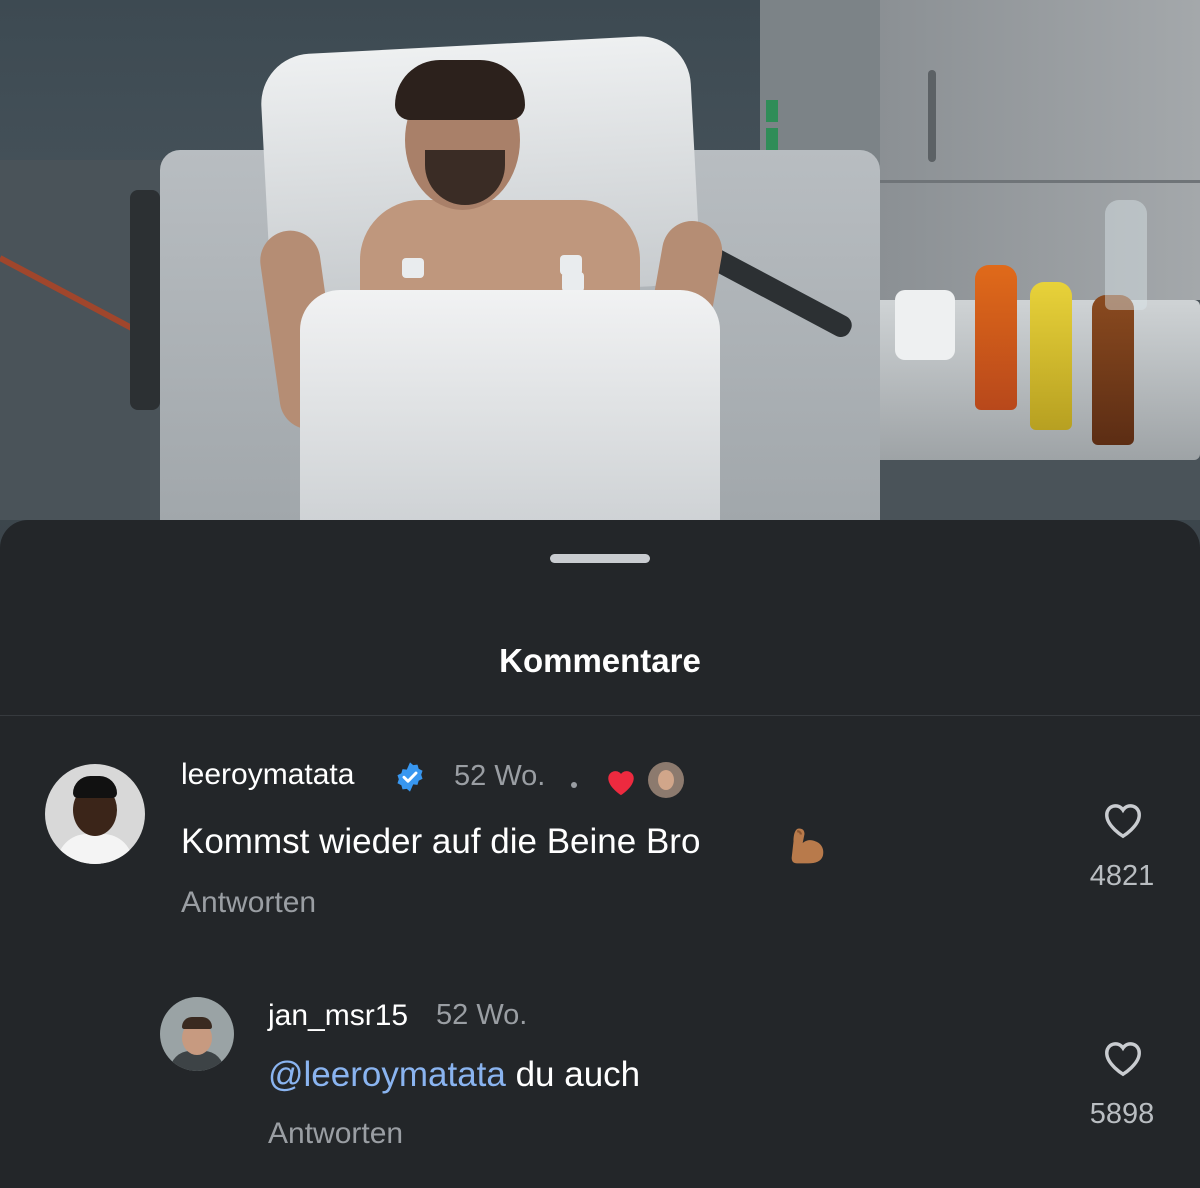 The image size is (1200, 1188). I want to click on like-count: 5898, so click(1122, 1114).